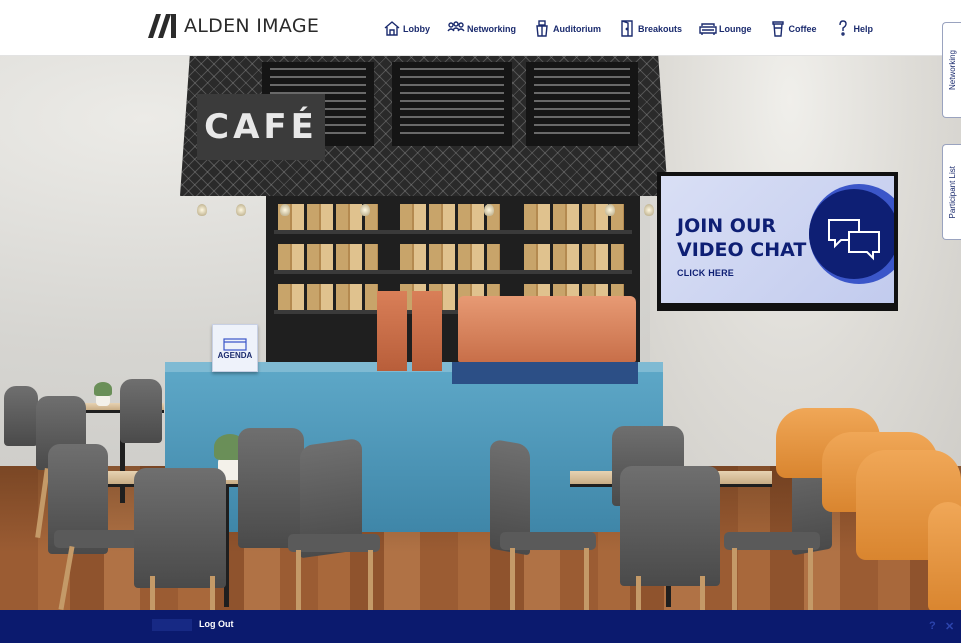 This screenshot has width=961, height=643. Describe the element at coordinates (392, 28) in the screenshot. I see `home-icon` at that location.